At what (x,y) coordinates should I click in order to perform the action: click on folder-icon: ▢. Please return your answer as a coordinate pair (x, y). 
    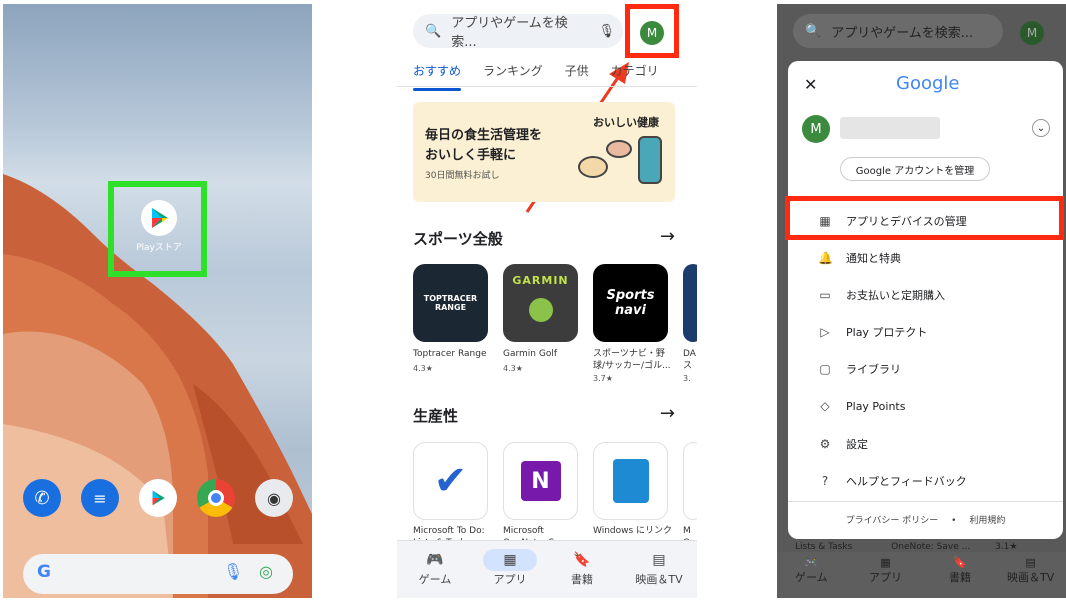
    Looking at the image, I should click on (825, 369).